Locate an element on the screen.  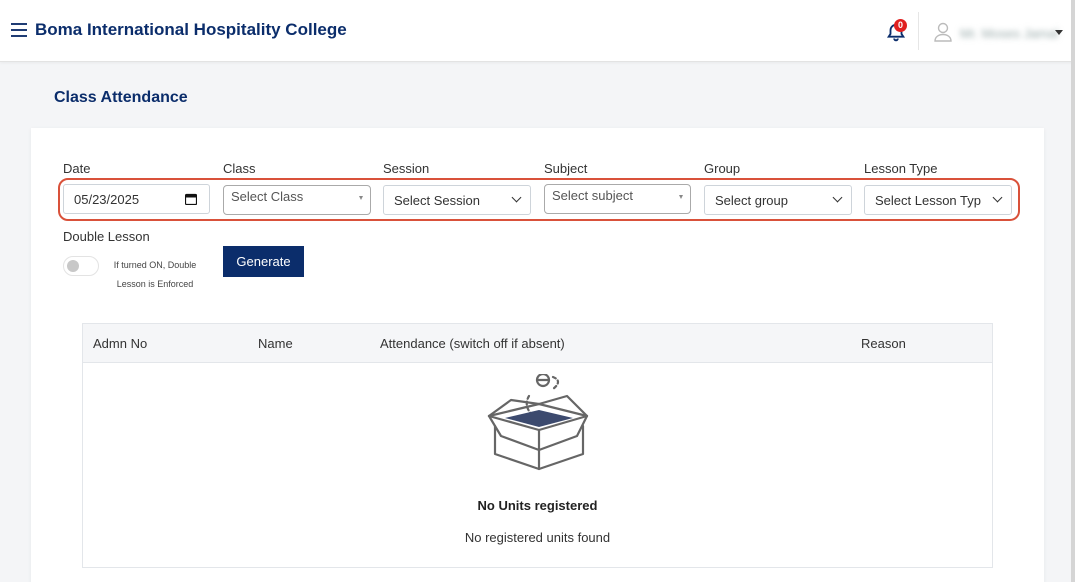
user-name: Mr. Moses Jamal is located at coordinates (1009, 33).